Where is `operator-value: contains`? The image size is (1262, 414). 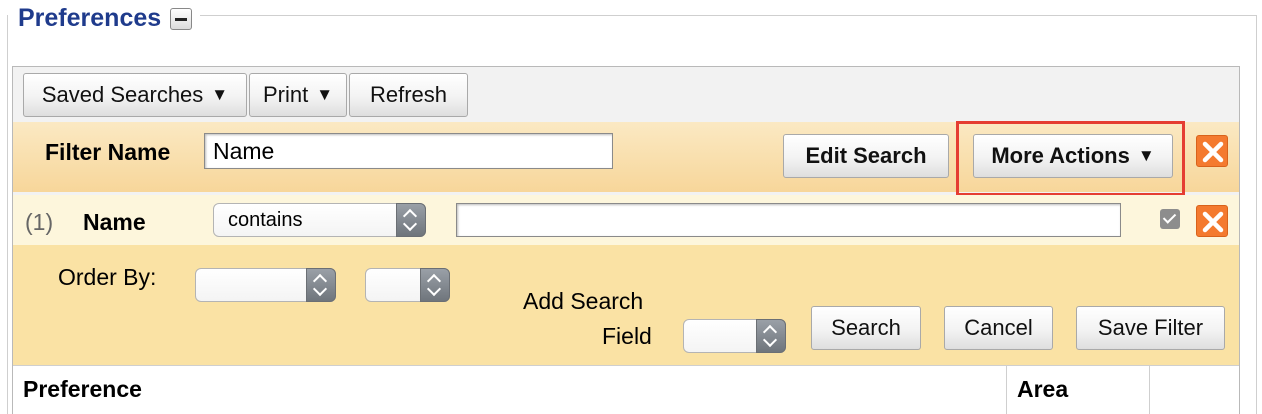
operator-value: contains is located at coordinates (265, 219).